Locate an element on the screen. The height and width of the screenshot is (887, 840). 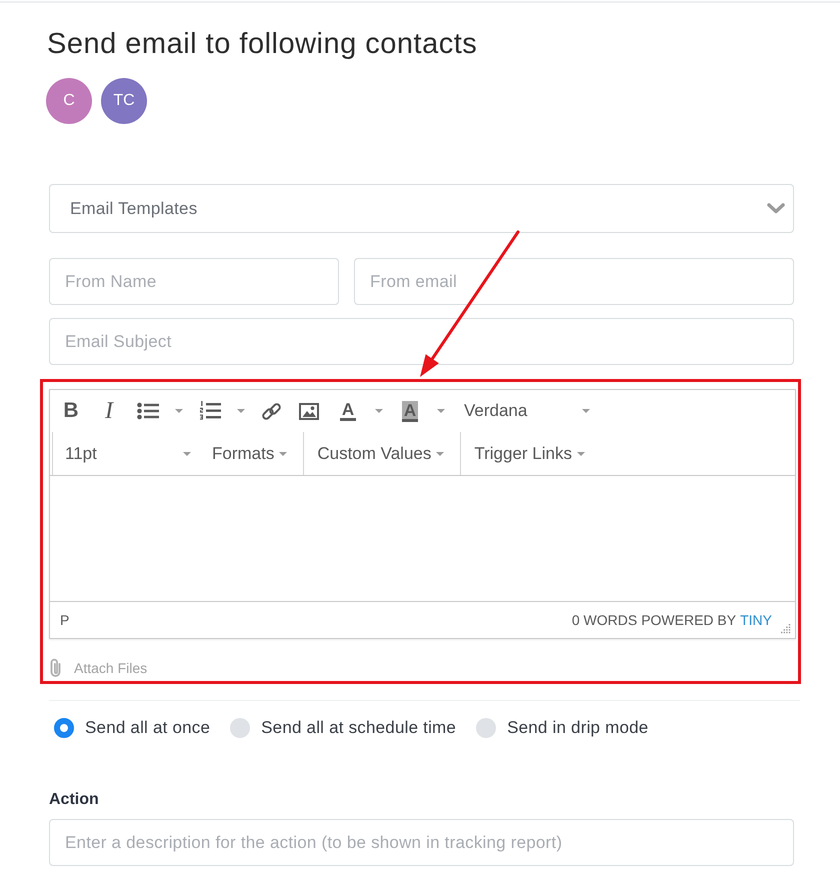
powered-by-text: POWERED BY is located at coordinates (688, 620).